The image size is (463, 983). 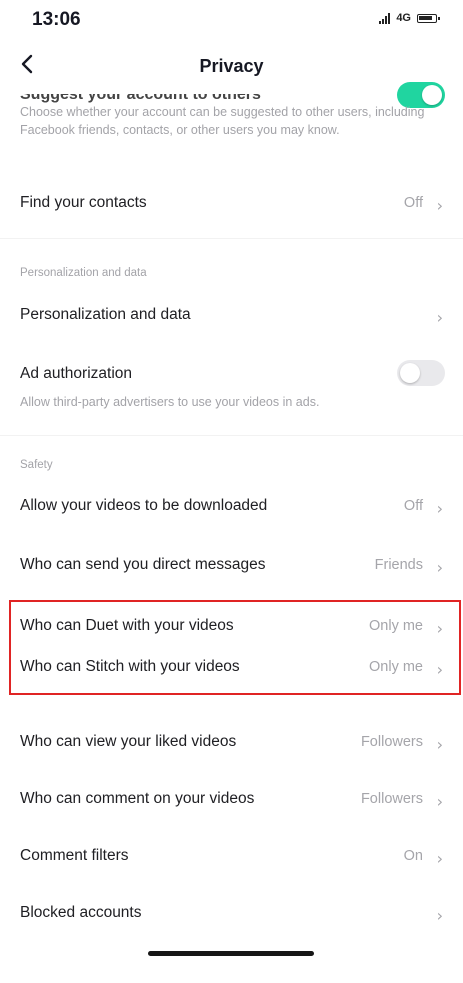 What do you see at coordinates (137, 798) in the screenshot?
I see `row-label: Who can comment on your videos` at bounding box center [137, 798].